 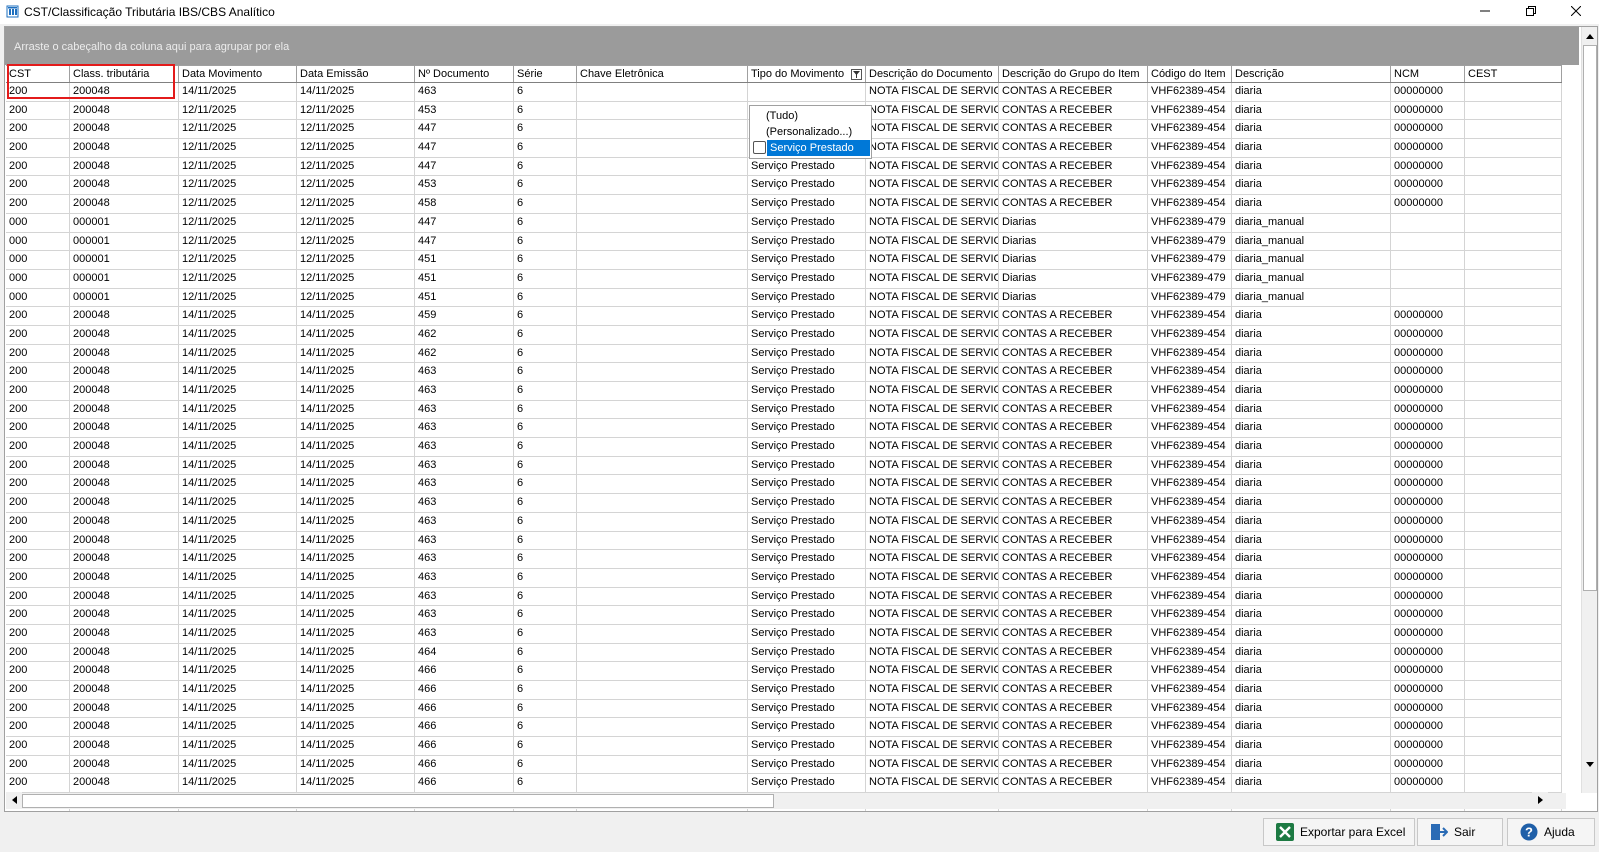 I want to click on column-header: Descrição, so click(x=1311, y=73).